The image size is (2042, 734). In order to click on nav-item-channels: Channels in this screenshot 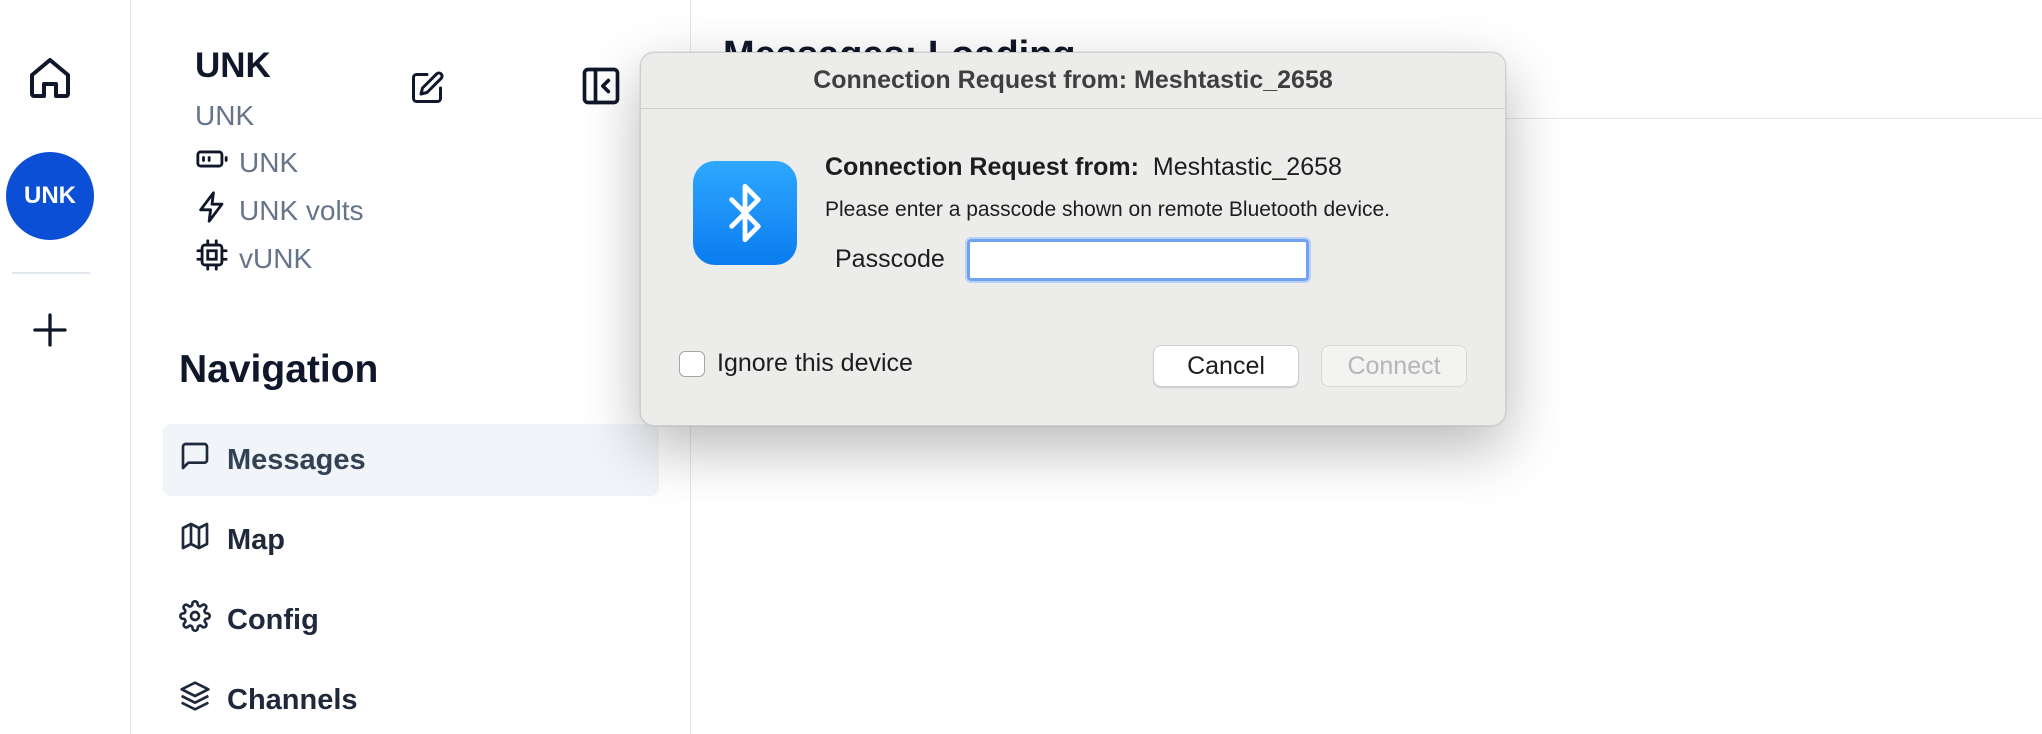, I will do `click(411, 699)`.